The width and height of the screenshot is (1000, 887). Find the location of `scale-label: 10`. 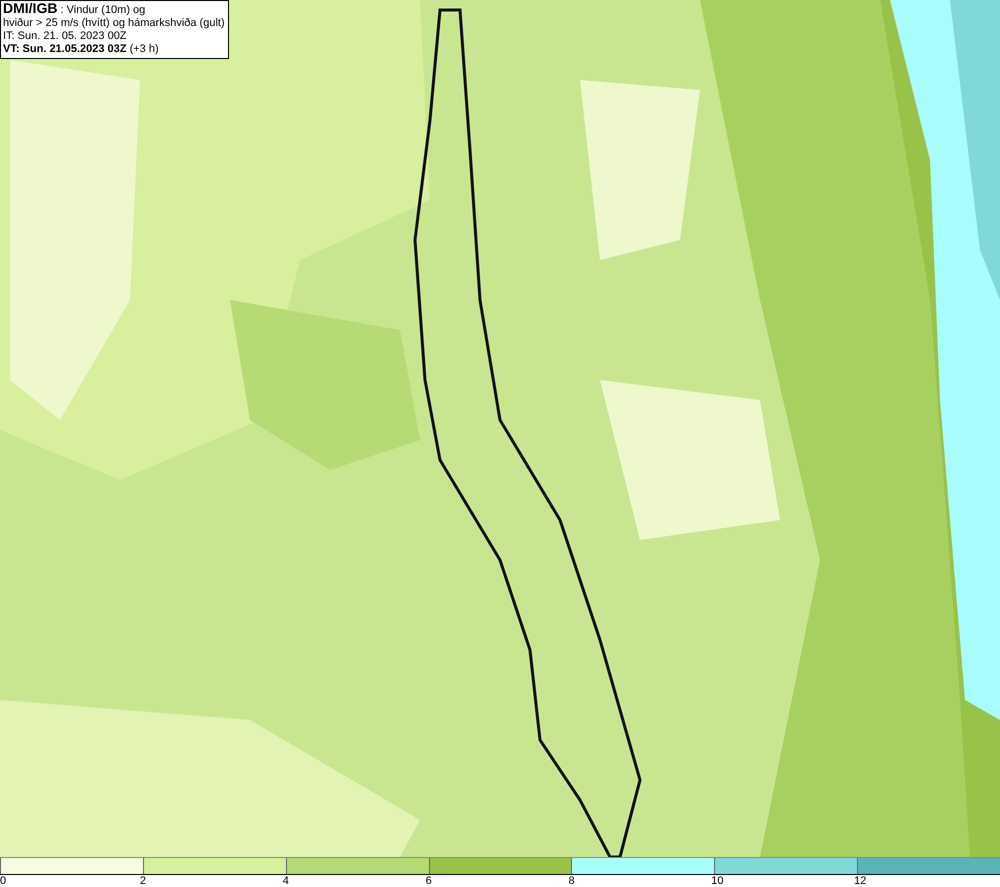

scale-label: 10 is located at coordinates (717, 881).